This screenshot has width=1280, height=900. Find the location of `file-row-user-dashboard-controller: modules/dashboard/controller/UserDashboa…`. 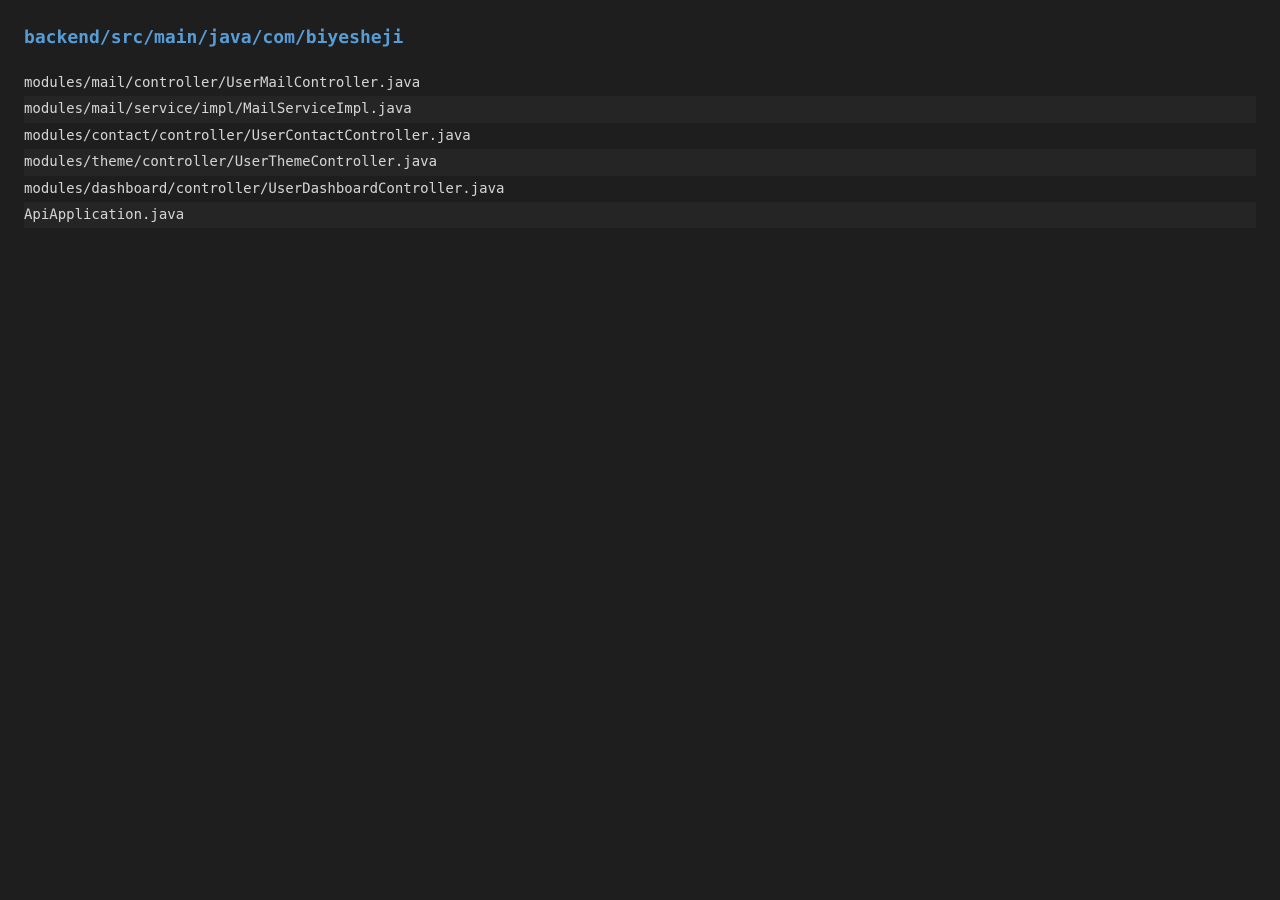

file-row-user-dashboard-controller: modules/dashboard/controller/UserDashboa… is located at coordinates (640, 189).